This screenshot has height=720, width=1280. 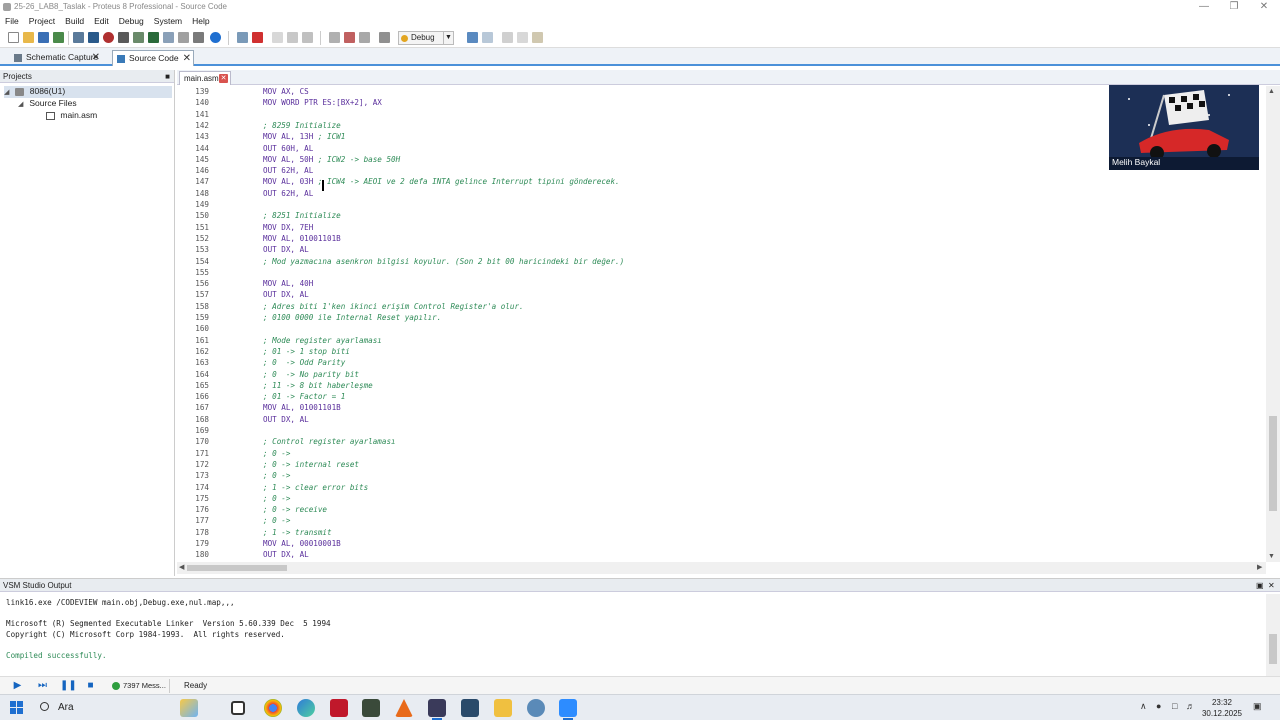 What do you see at coordinates (181, 568) in the screenshot?
I see `scroll-left-icon: ◀` at bounding box center [181, 568].